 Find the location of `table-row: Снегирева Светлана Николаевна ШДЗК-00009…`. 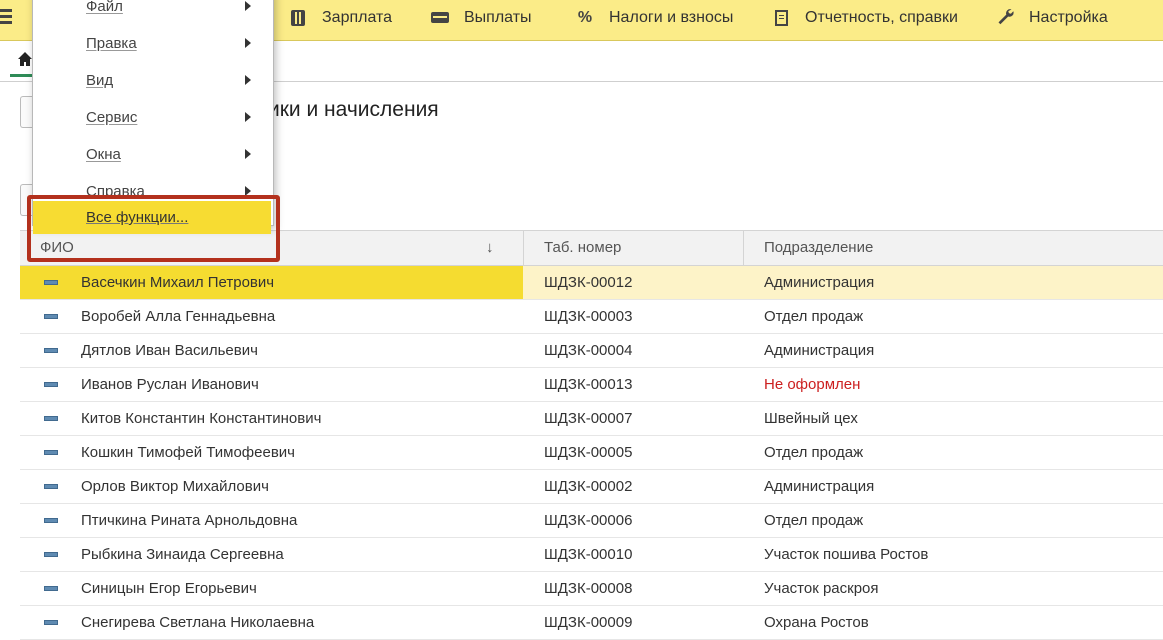

table-row: Снегирева Светлана Николаевна ШДЗК-00009… is located at coordinates (591, 623).